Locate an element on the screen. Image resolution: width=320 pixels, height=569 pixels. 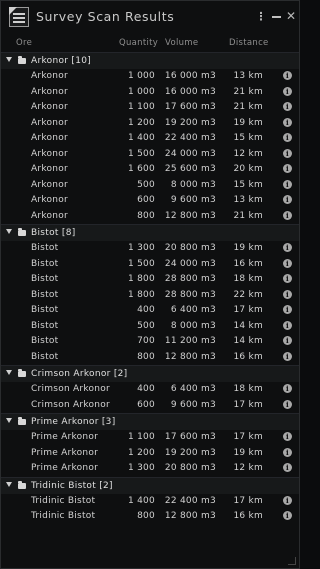
list-item: Arkonor 1 400 22 400 m3 15 km i is located at coordinates (150, 139).